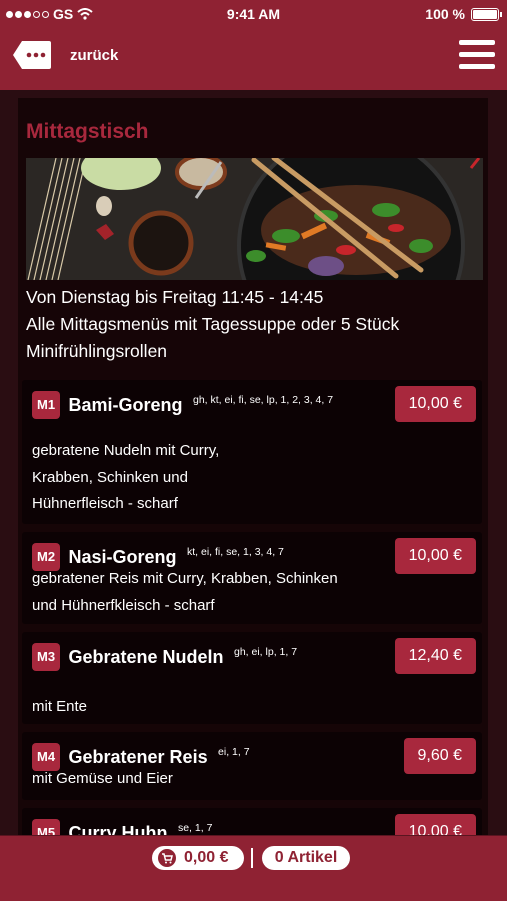  What do you see at coordinates (486, 14) in the screenshot?
I see `battery-icon` at bounding box center [486, 14].